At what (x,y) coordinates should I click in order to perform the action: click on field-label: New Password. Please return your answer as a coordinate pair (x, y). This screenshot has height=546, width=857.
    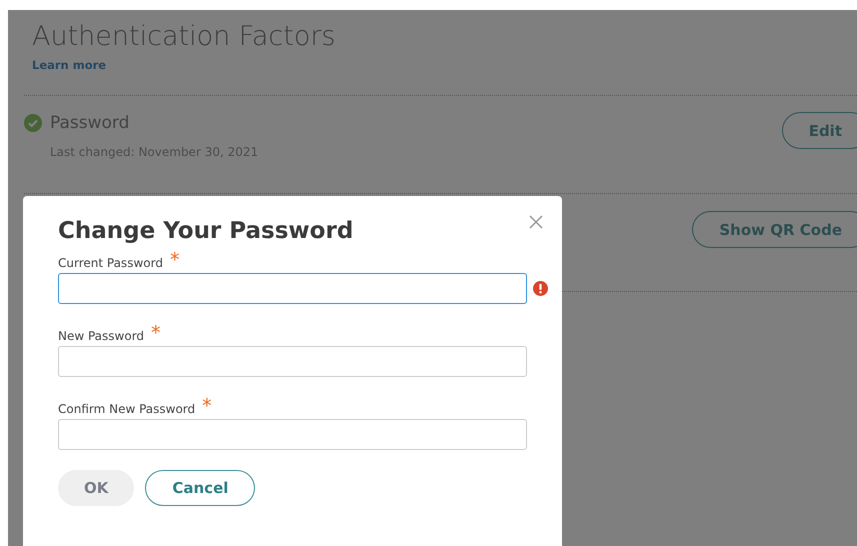
    Looking at the image, I should click on (101, 336).